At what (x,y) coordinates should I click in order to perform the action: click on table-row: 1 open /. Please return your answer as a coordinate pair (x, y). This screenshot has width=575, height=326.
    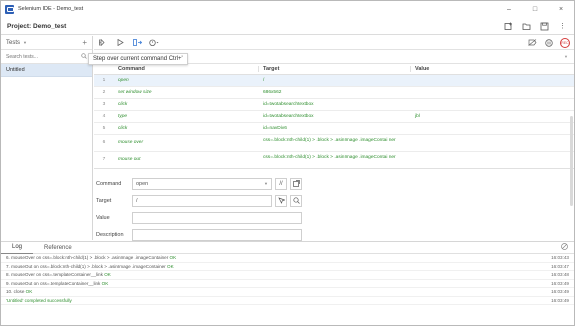
    Looking at the image, I should click on (334, 81).